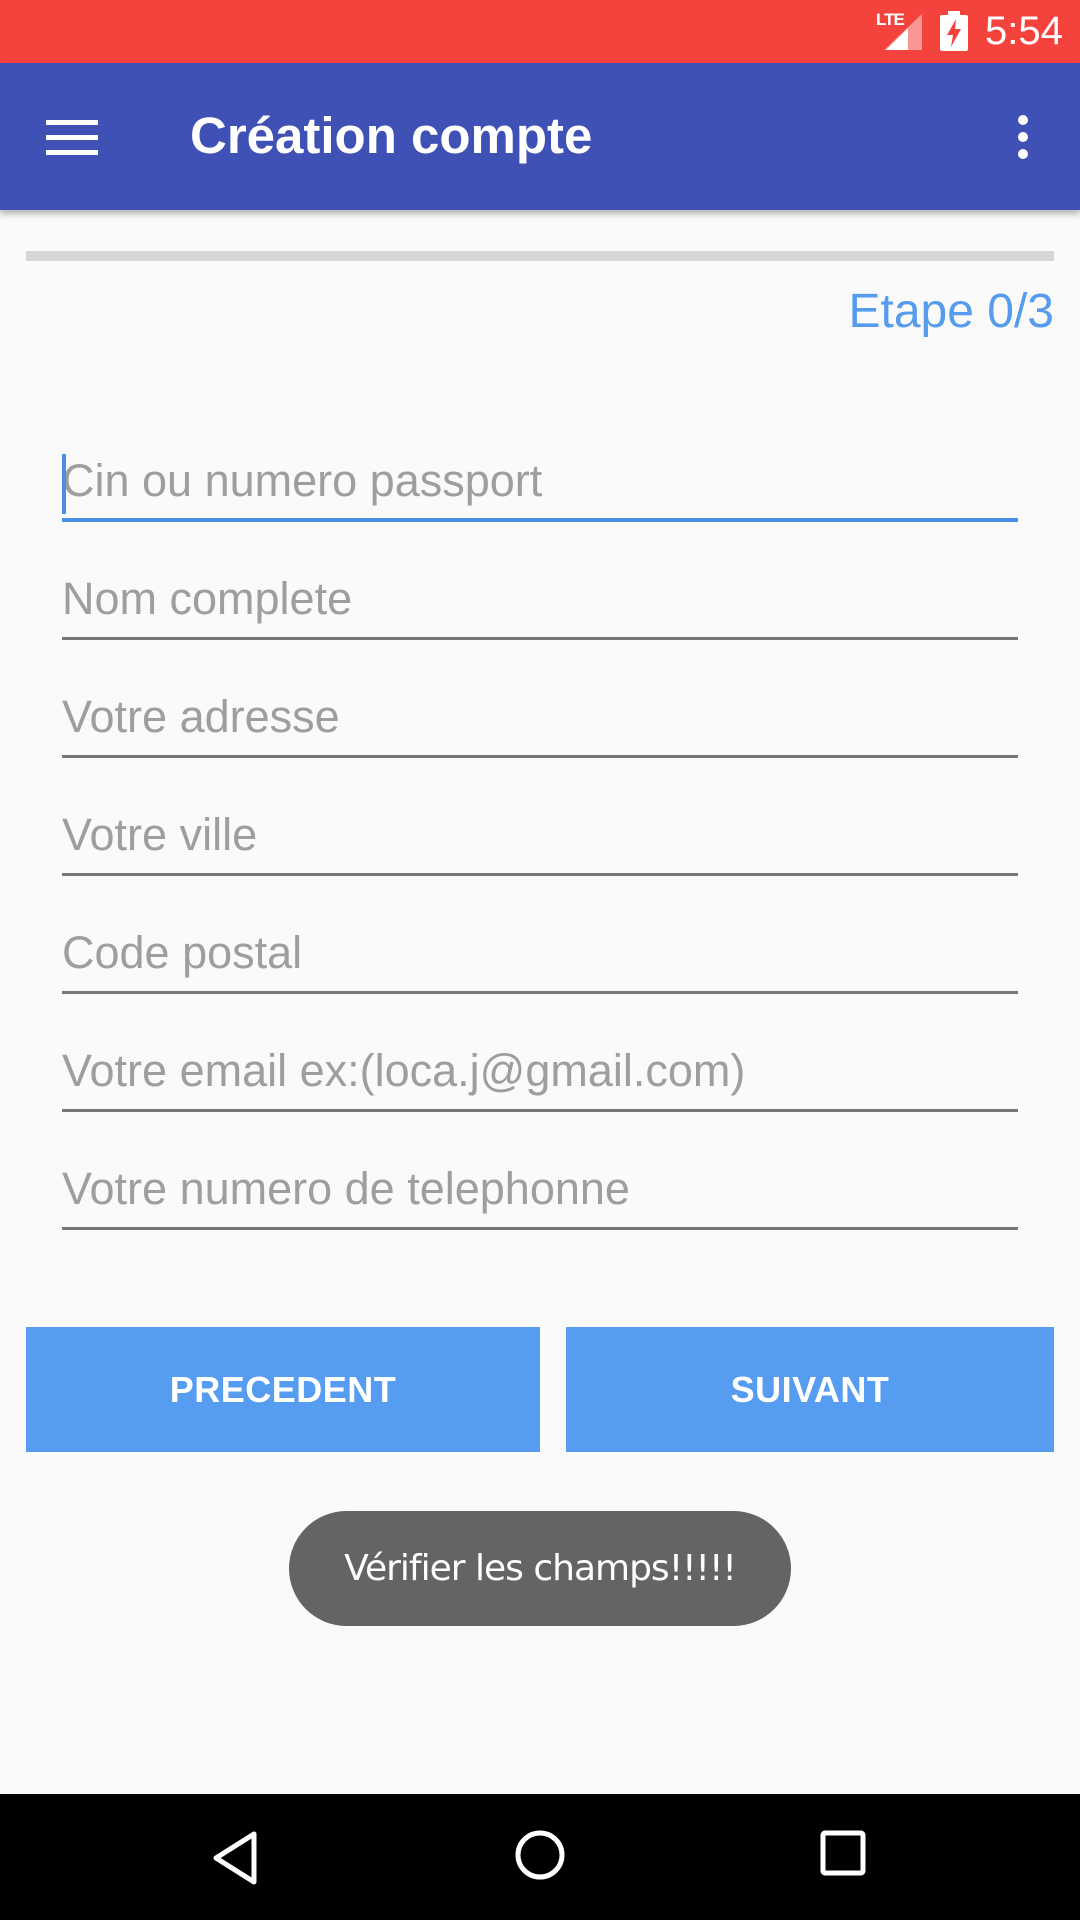 This screenshot has height=1920, width=1080. I want to click on postal-code-field, so click(540, 957).